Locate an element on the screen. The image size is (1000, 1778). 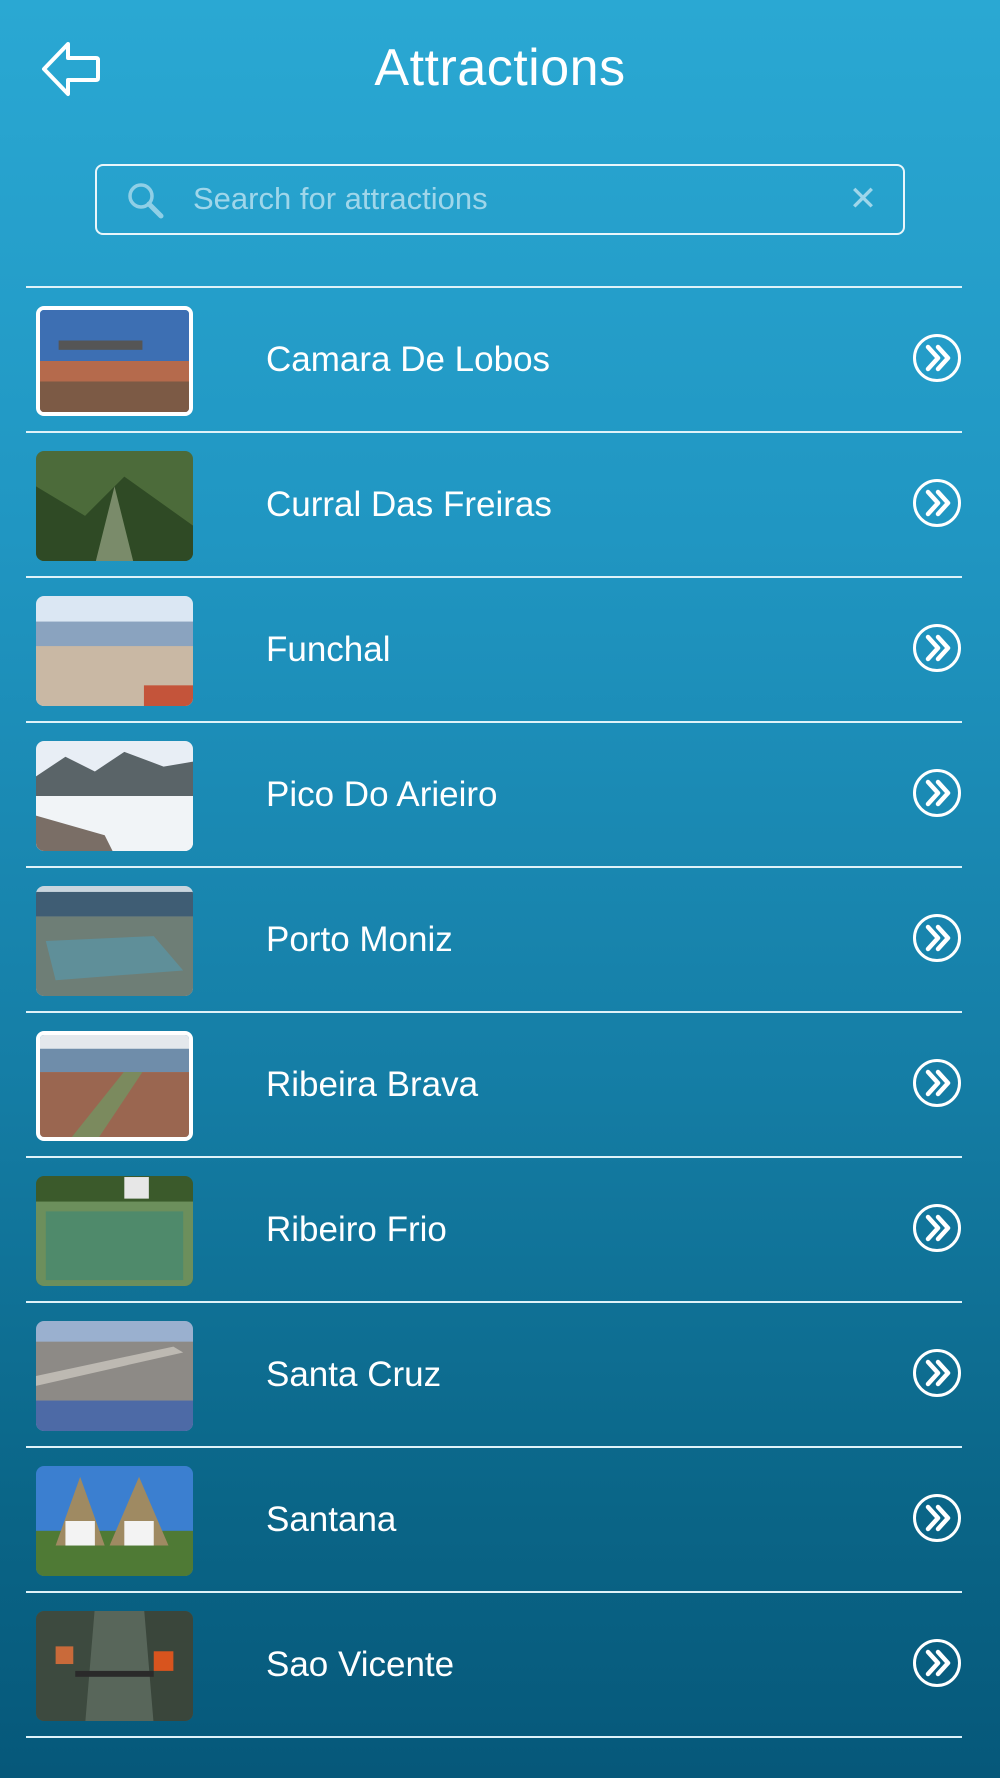
attraction-label: Santana is located at coordinates (331, 1519).